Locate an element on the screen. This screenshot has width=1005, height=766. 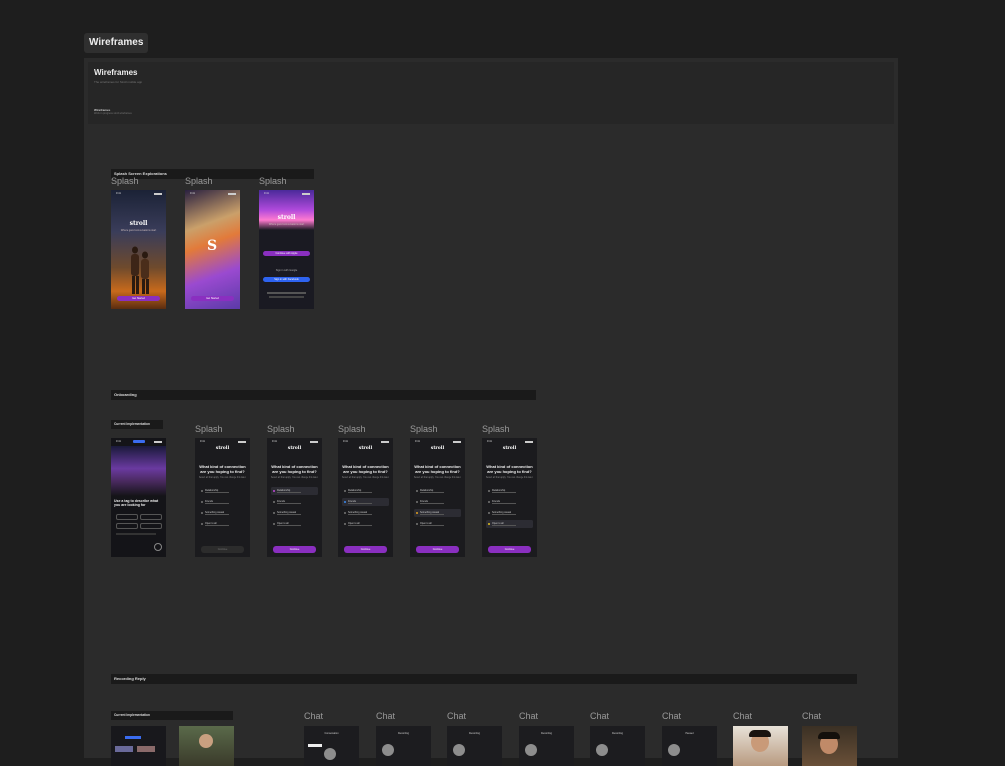
chat-header: Recording is located at coordinates (546, 733).